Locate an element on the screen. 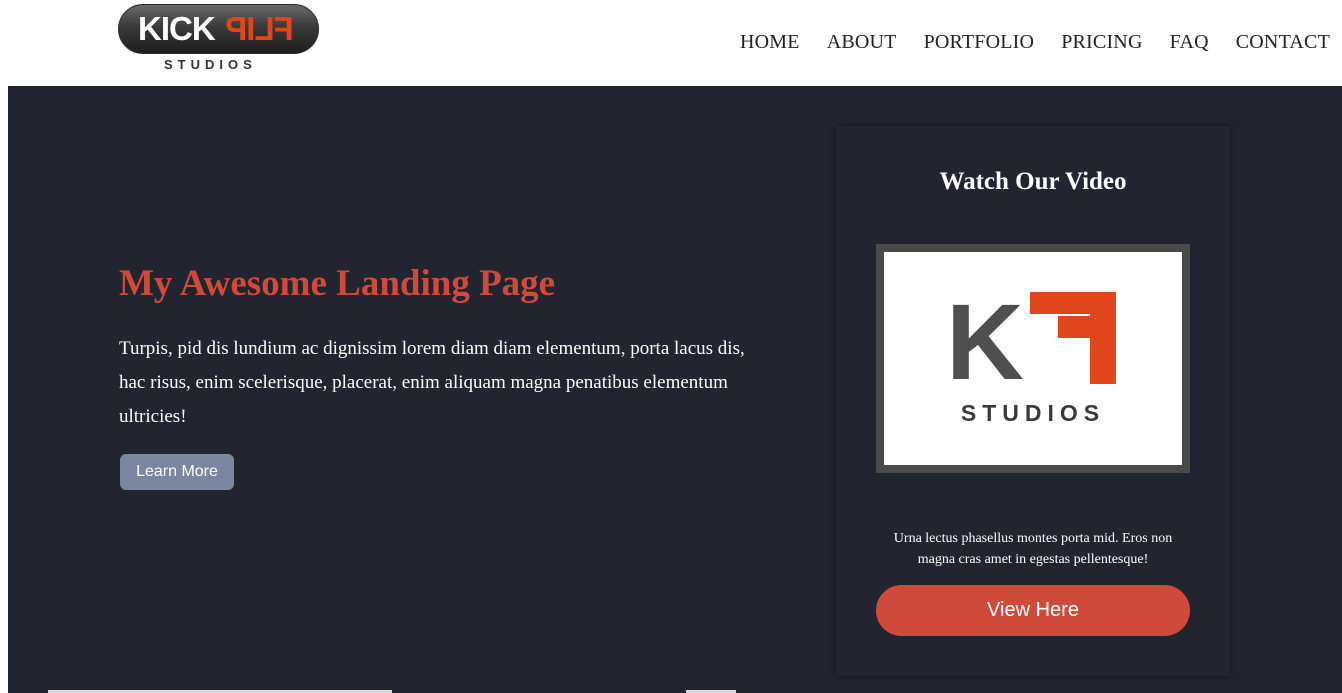 This screenshot has width=1342, height=693. main-nav: HOME ABOUT PORTFOLIO PRICING FAQ CONTACT is located at coordinates (1021, 42).